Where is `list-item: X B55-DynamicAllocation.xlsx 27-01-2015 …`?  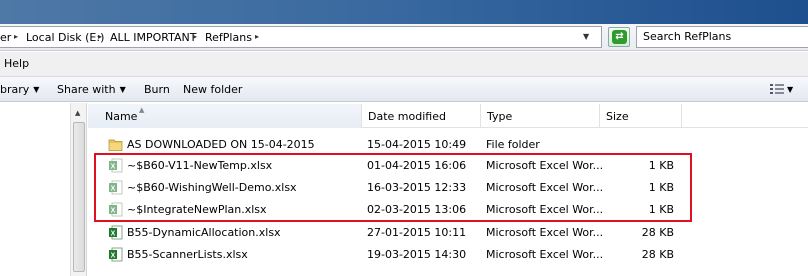
list-item: X B55-DynamicAllocation.xlsx 27-01-2015 … is located at coordinates (400, 233).